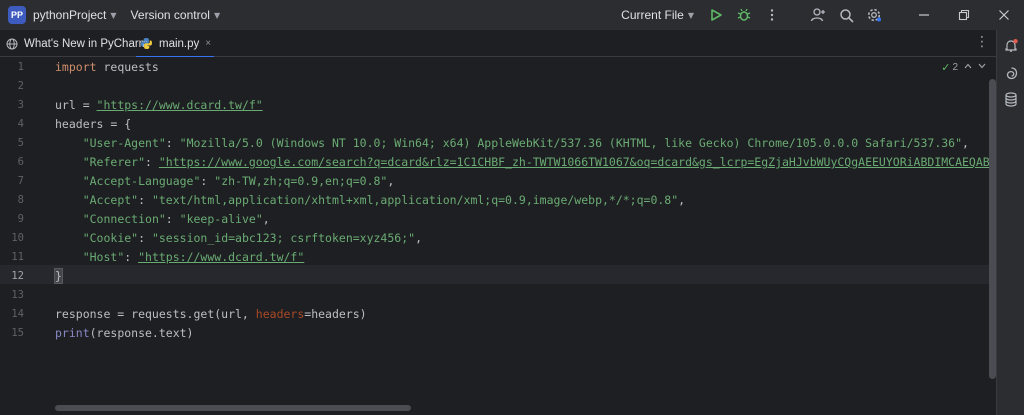 The width and height of the screenshot is (1024, 415). I want to click on line-number: 9, so click(20, 219).